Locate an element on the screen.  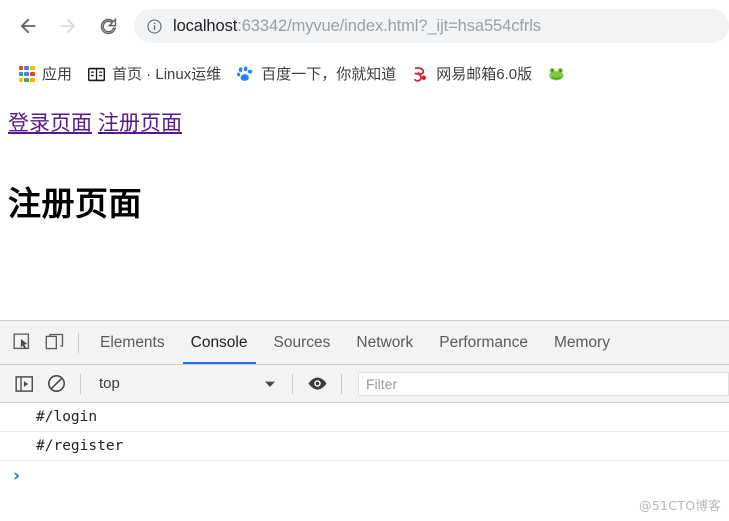
console-filter-input: Filter is located at coordinates (543, 383).